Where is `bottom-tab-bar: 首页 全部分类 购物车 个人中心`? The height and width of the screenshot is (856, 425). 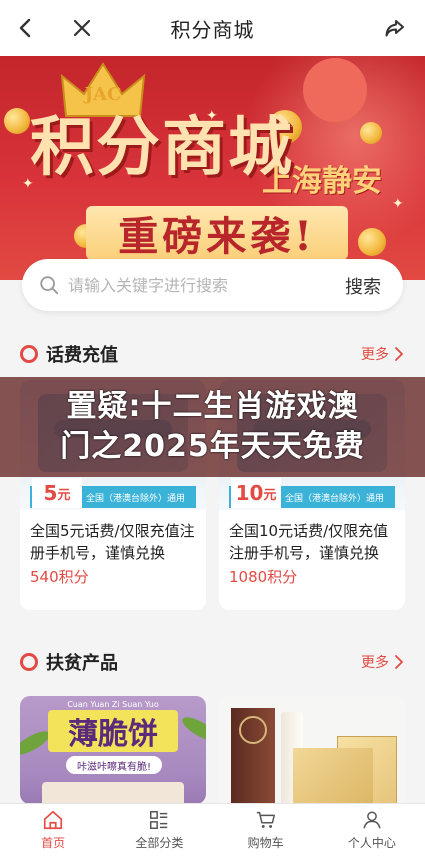
bottom-tab-bar: 首页 全部分类 购物车 个人中心 is located at coordinates (212, 829).